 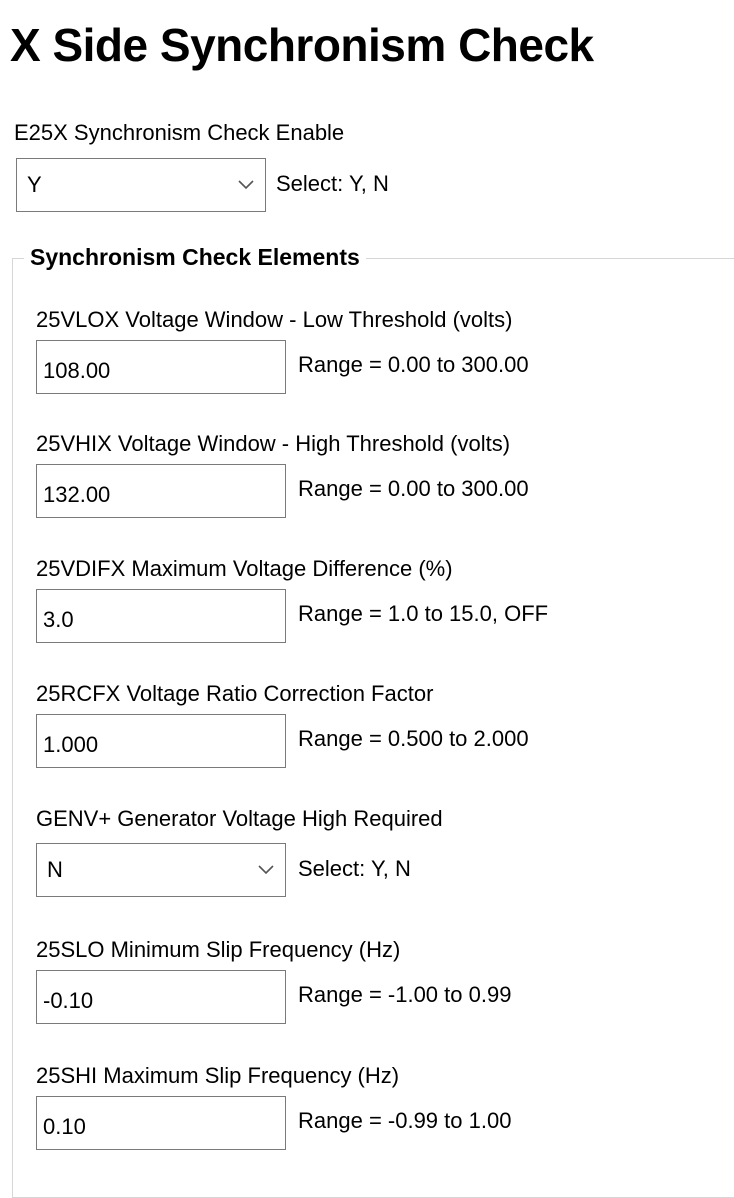 What do you see at coordinates (179, 132) in the screenshot?
I see `enable-label: E25X Synchronism Check Enable` at bounding box center [179, 132].